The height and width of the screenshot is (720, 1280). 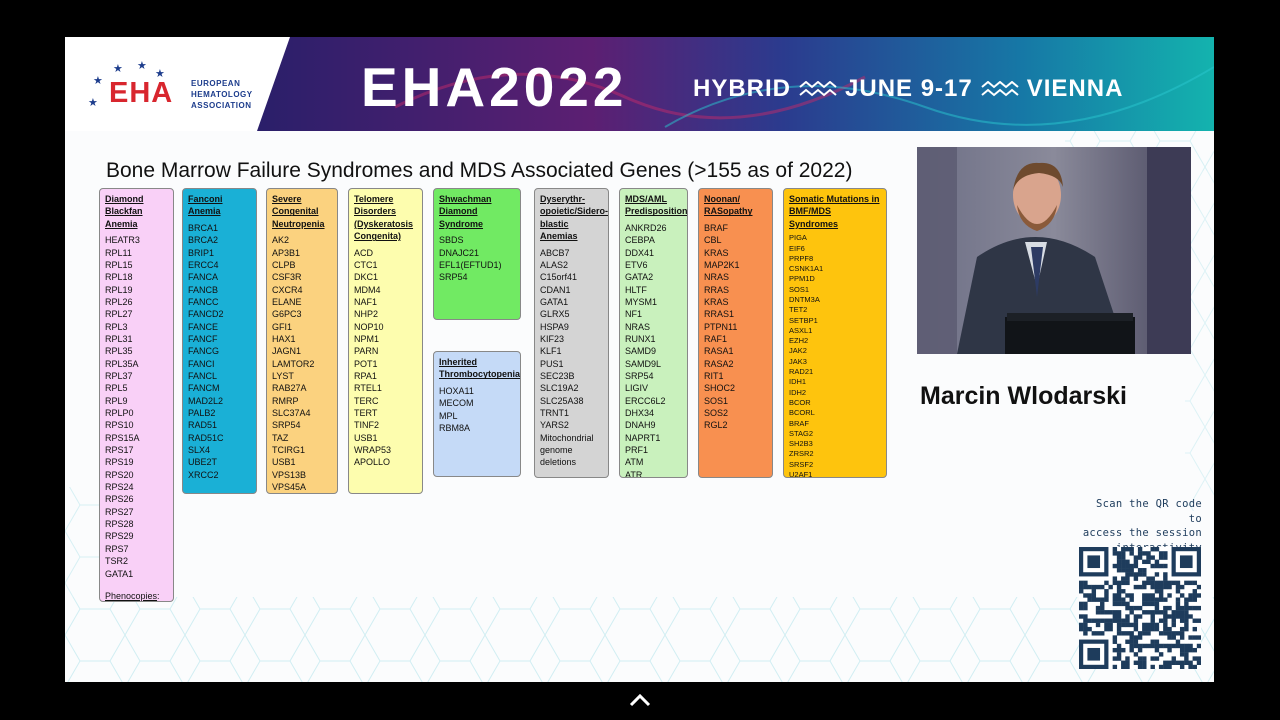 What do you see at coordinates (456, 390) in the screenshot?
I see `gene-item: HOXA11` at bounding box center [456, 390].